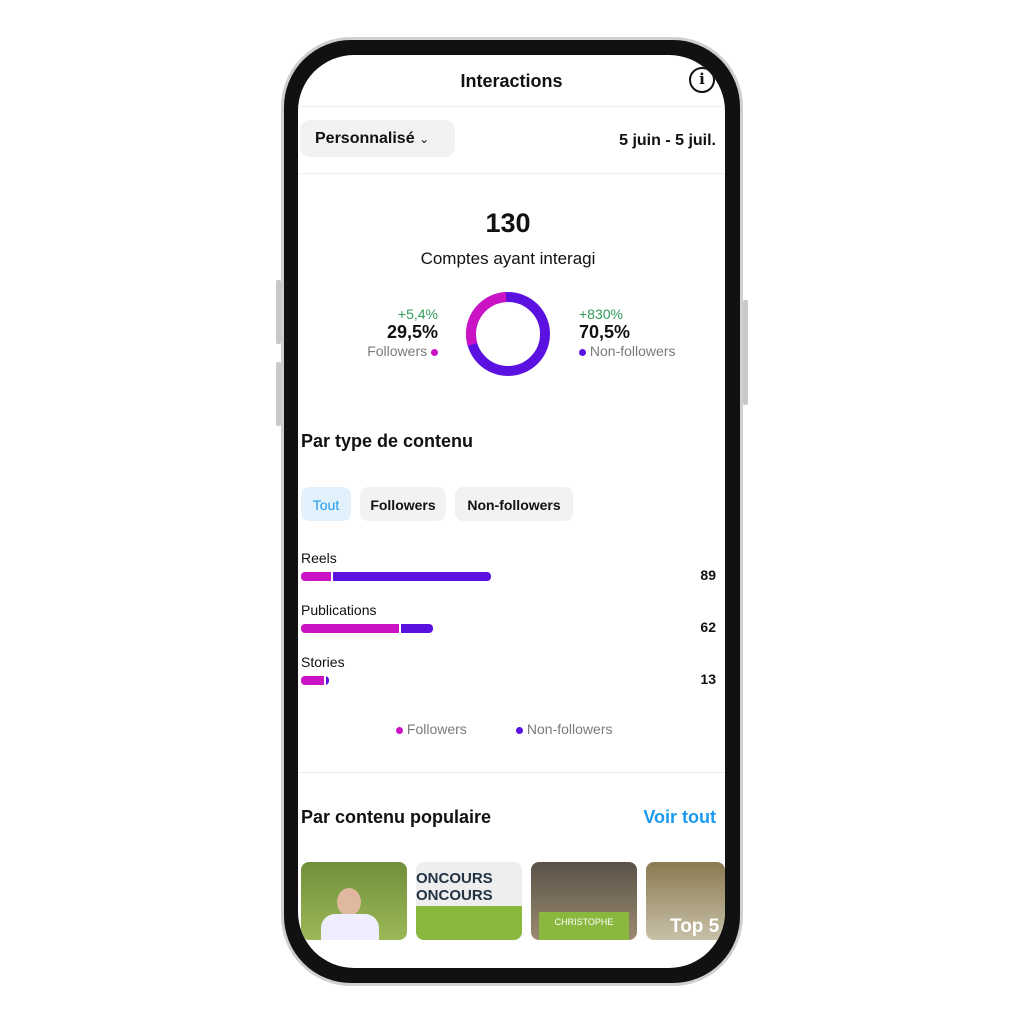  What do you see at coordinates (582, 352) in the screenshot?
I see `non-followers-dot` at bounding box center [582, 352].